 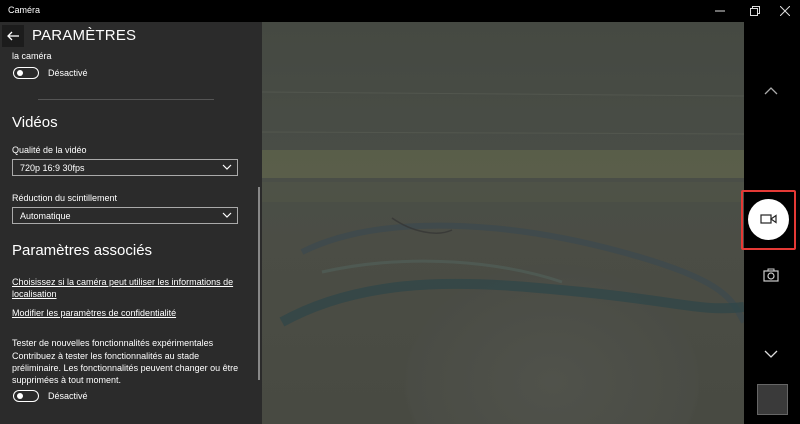 I want to click on settings-title: PARAMÈTRES, so click(x=84, y=35).